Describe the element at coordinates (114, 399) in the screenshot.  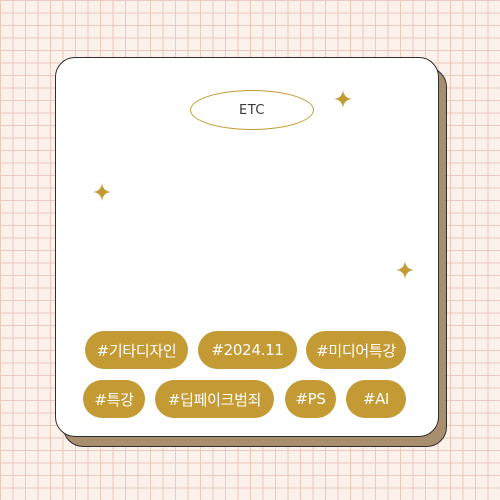
I see `tag-chip: #특강` at that location.